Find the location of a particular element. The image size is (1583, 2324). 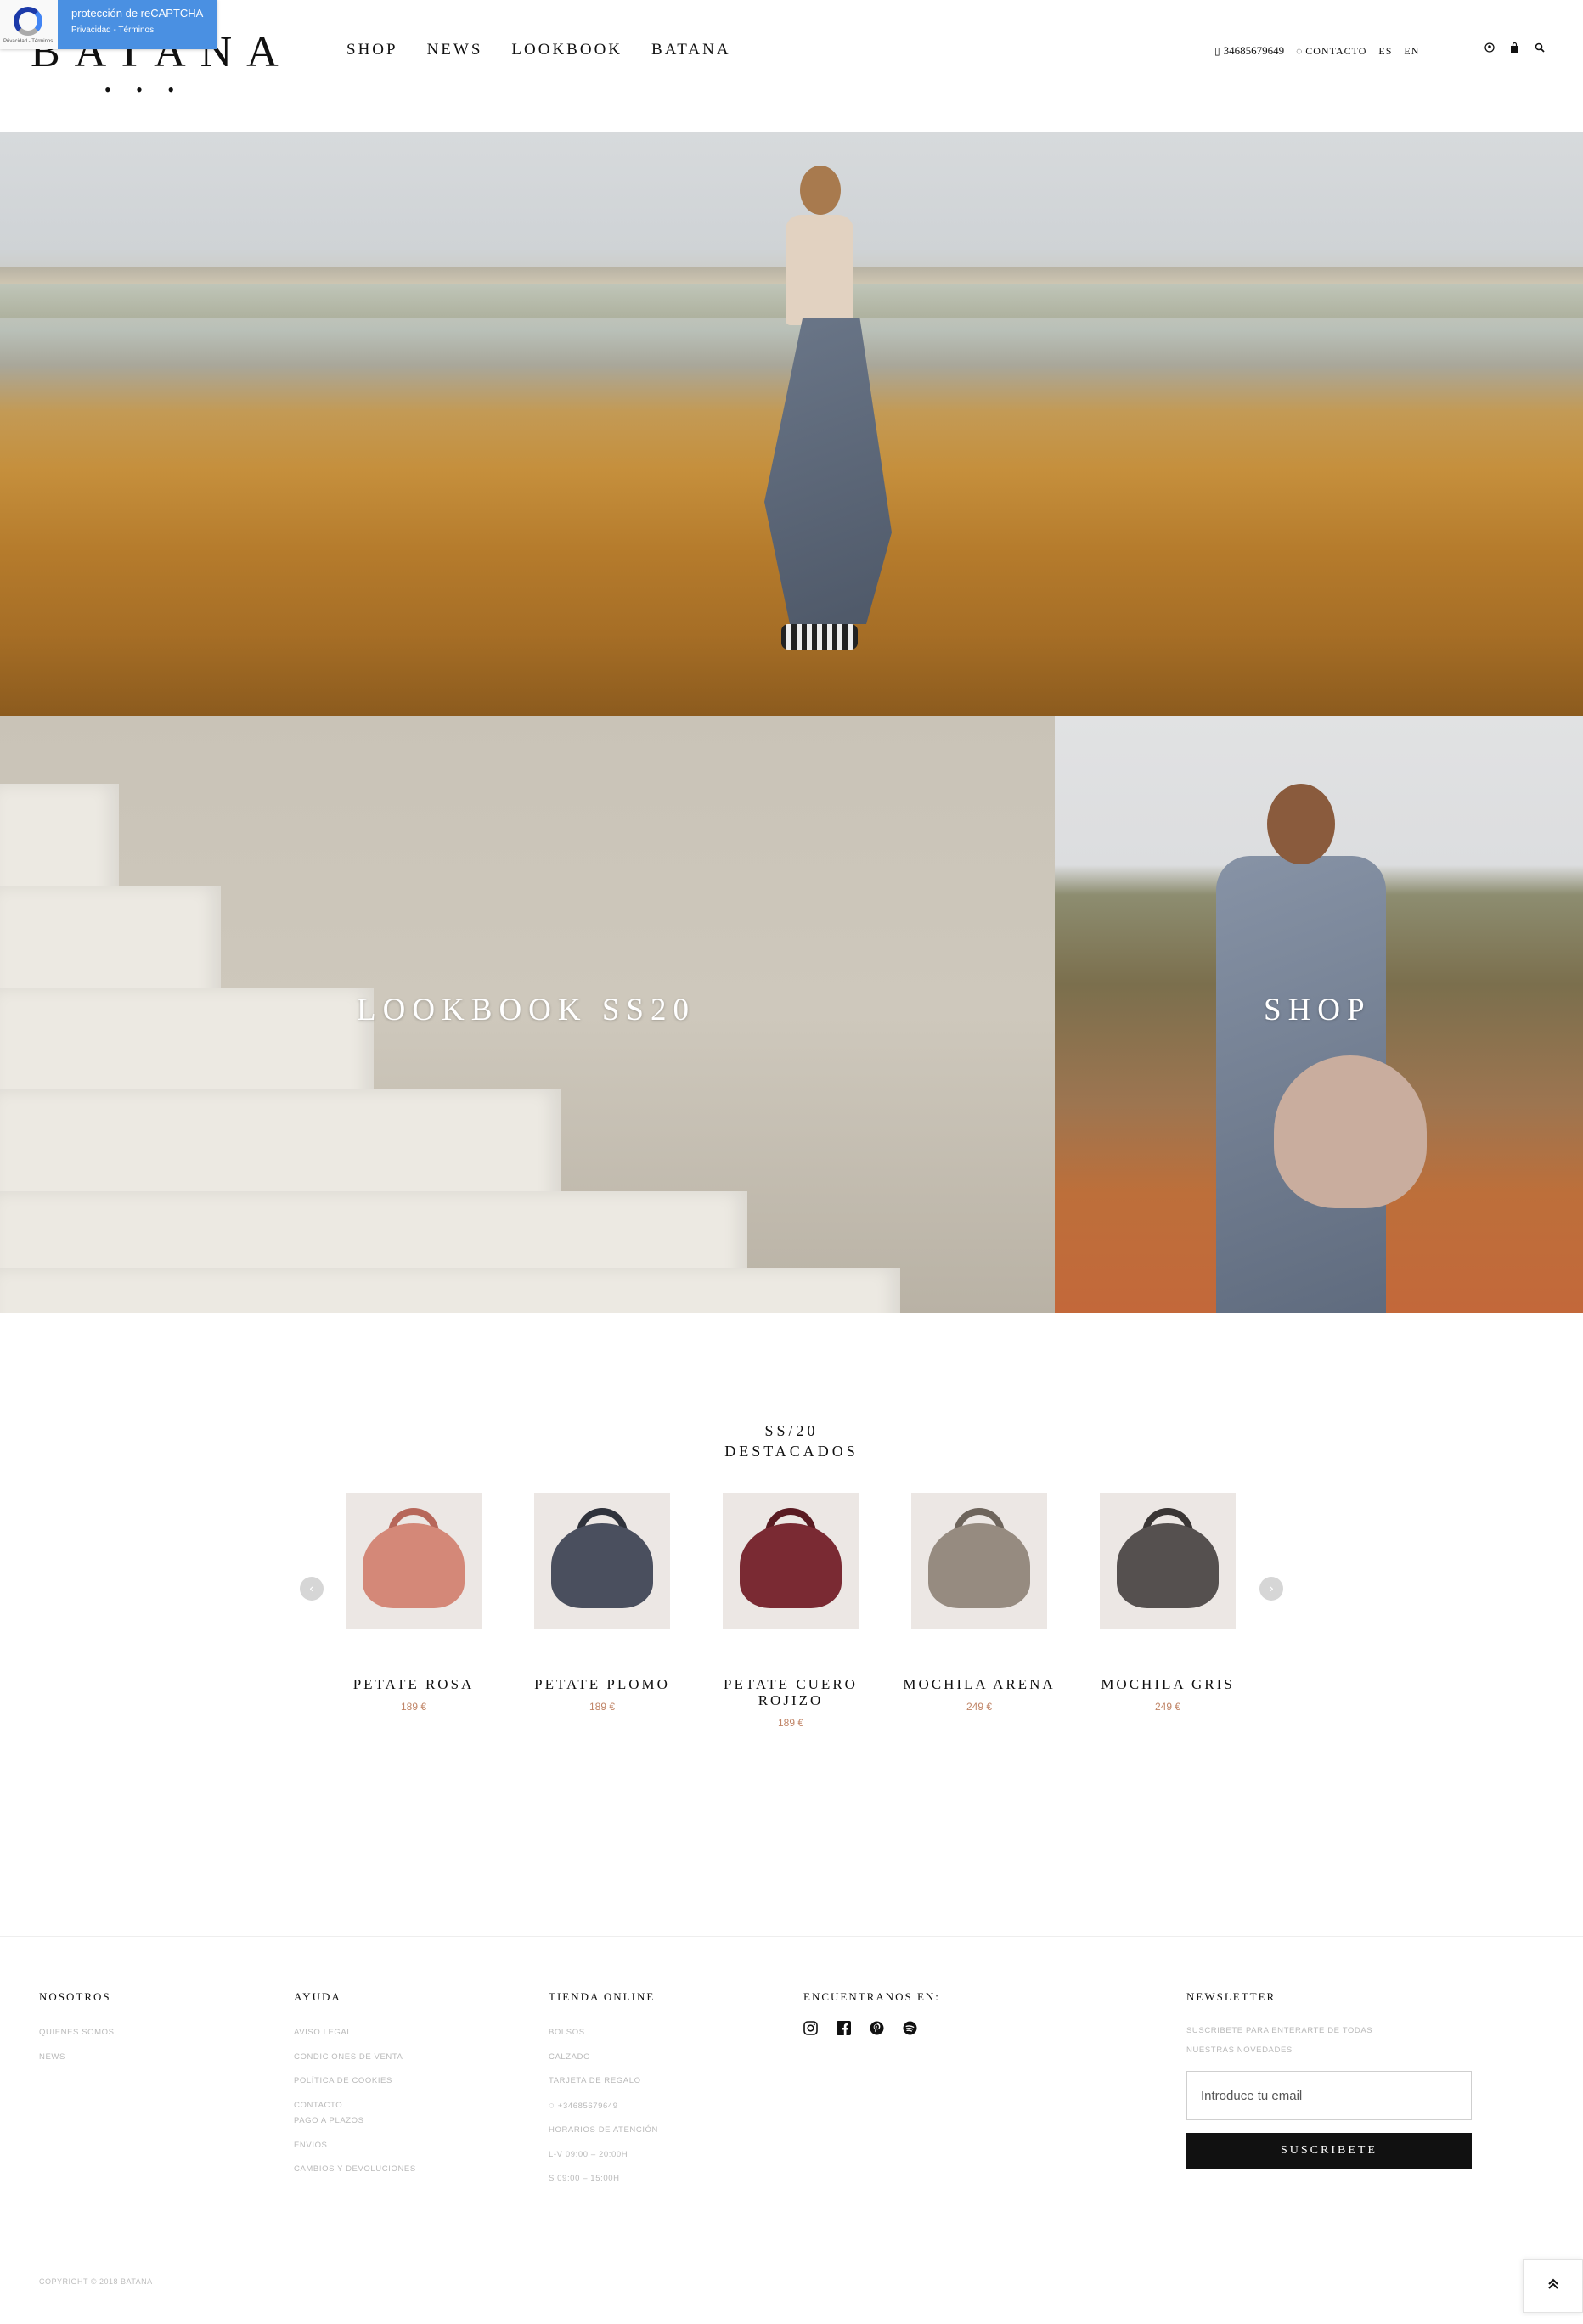

footer-link: CONDICIONES DE VENTA is located at coordinates (355, 2057).